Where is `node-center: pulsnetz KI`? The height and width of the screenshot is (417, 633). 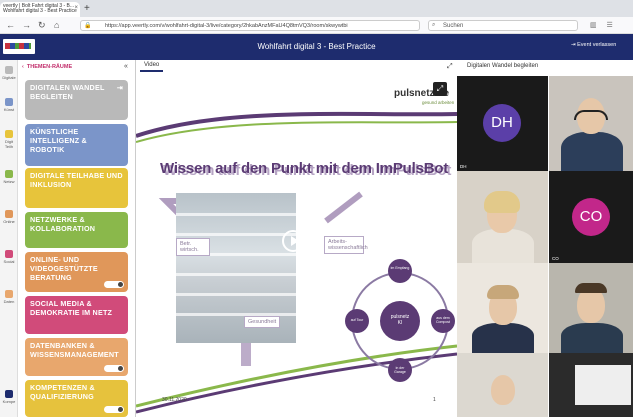
node-center: pulsnetz KI is located at coordinates (400, 320).